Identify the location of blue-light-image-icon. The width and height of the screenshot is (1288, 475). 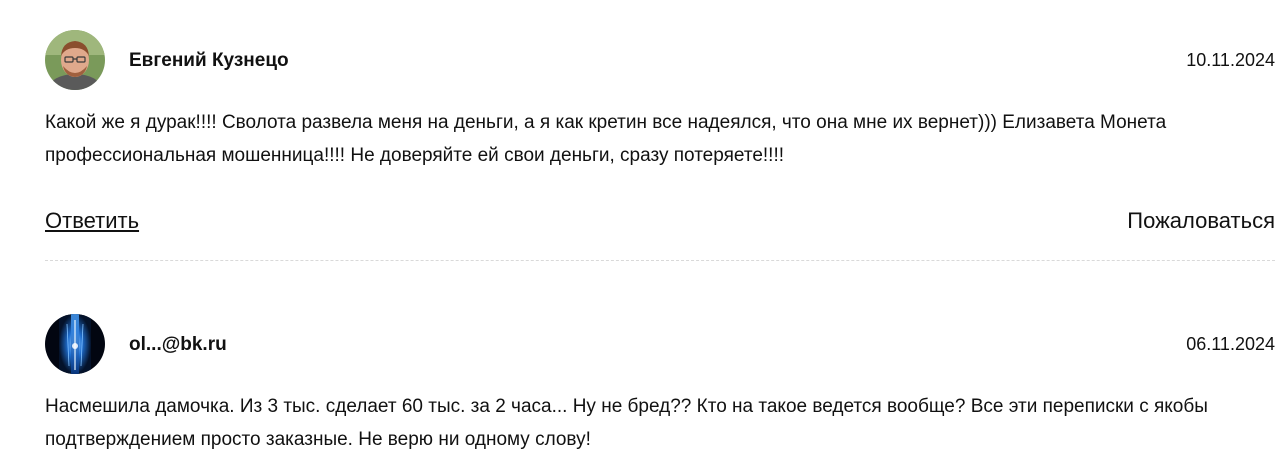
(75, 344).